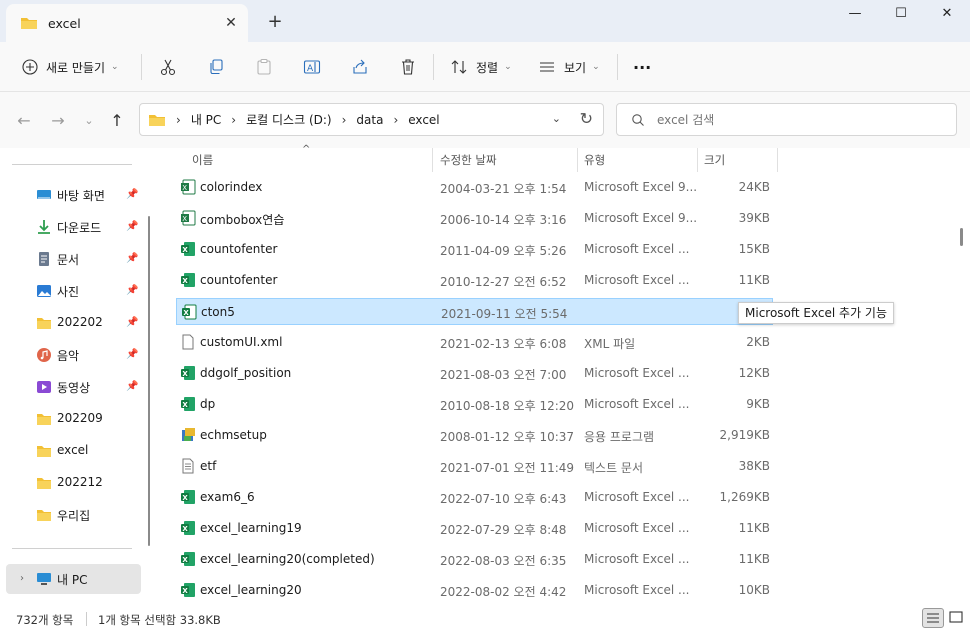 The height and width of the screenshot is (630, 970). What do you see at coordinates (231, 23) in the screenshot?
I see `tab-close-button: ✕` at bounding box center [231, 23].